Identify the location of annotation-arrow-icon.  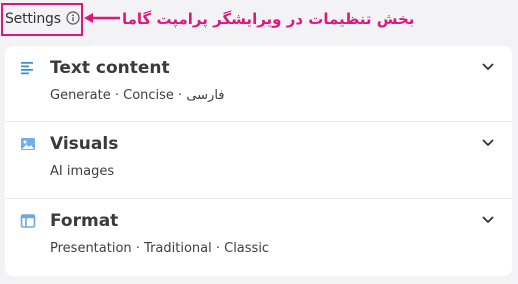
(102, 18).